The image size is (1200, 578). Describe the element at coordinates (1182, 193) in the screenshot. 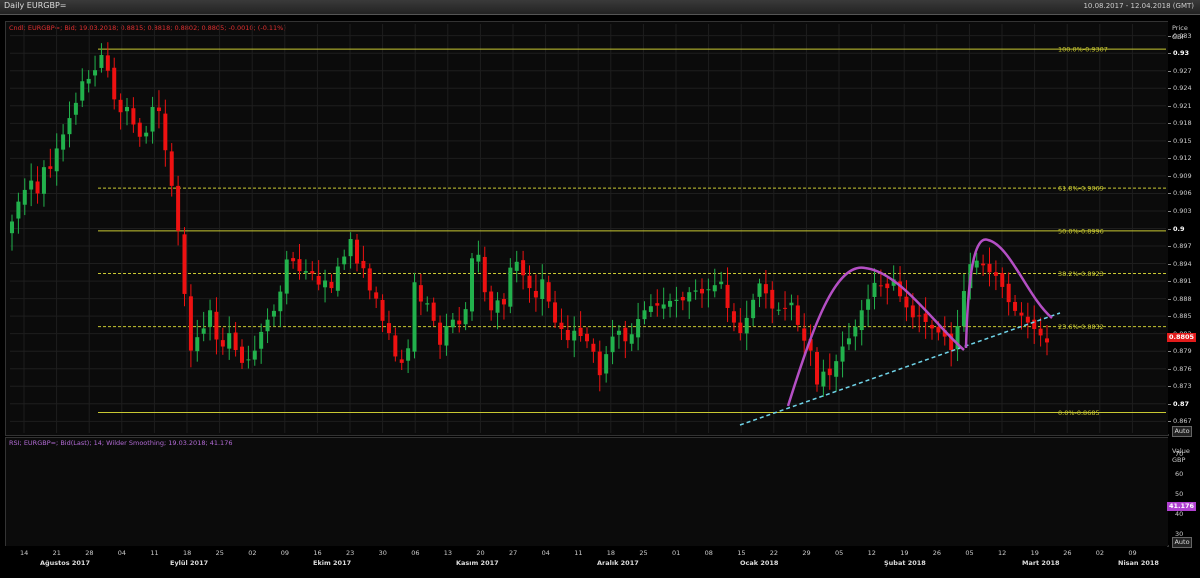

I see `price-tick-label: 0.906` at that location.